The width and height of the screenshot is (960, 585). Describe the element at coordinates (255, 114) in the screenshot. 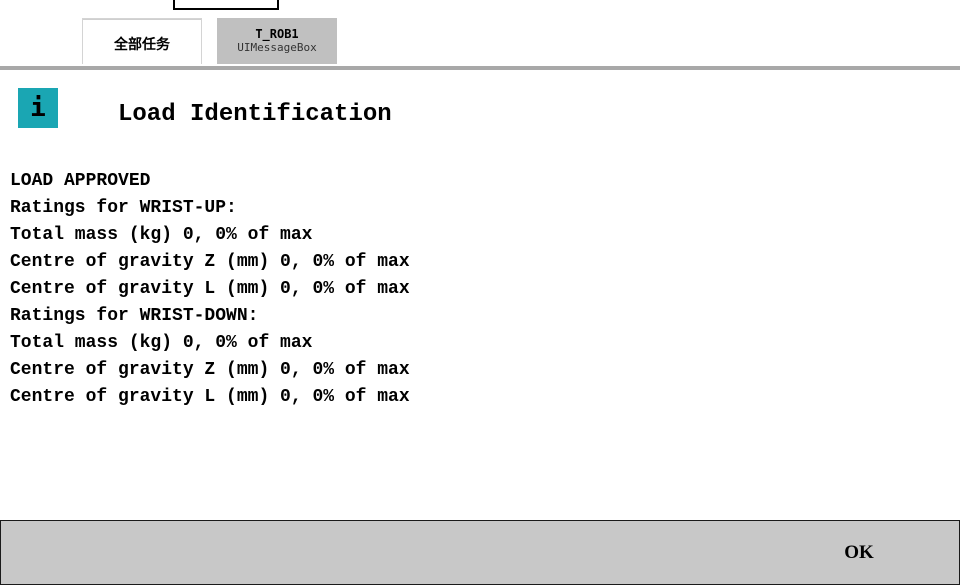

I see `dialog-title: Load Identification` at that location.